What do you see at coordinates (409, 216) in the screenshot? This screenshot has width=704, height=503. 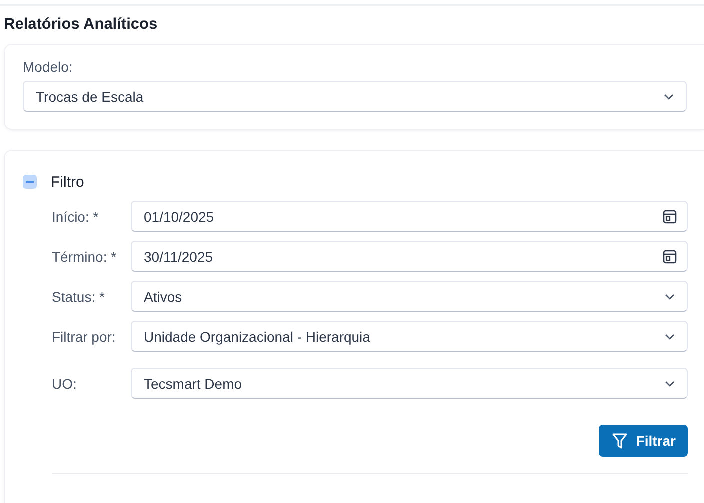 I see `date-field: 01/10/2025` at bounding box center [409, 216].